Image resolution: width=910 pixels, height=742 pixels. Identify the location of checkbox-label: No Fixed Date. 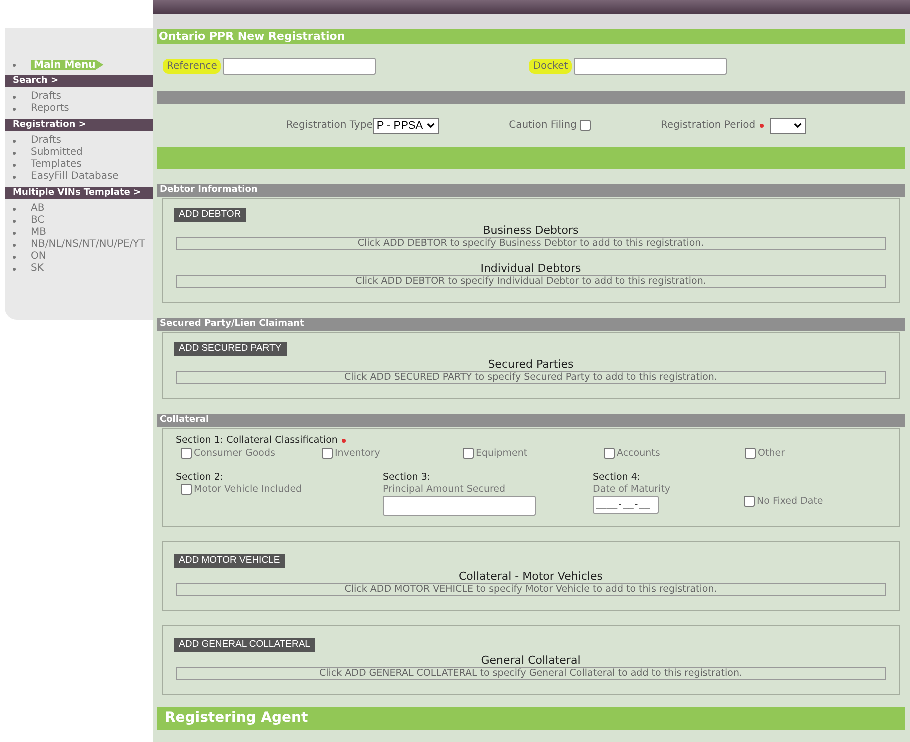
(790, 501).